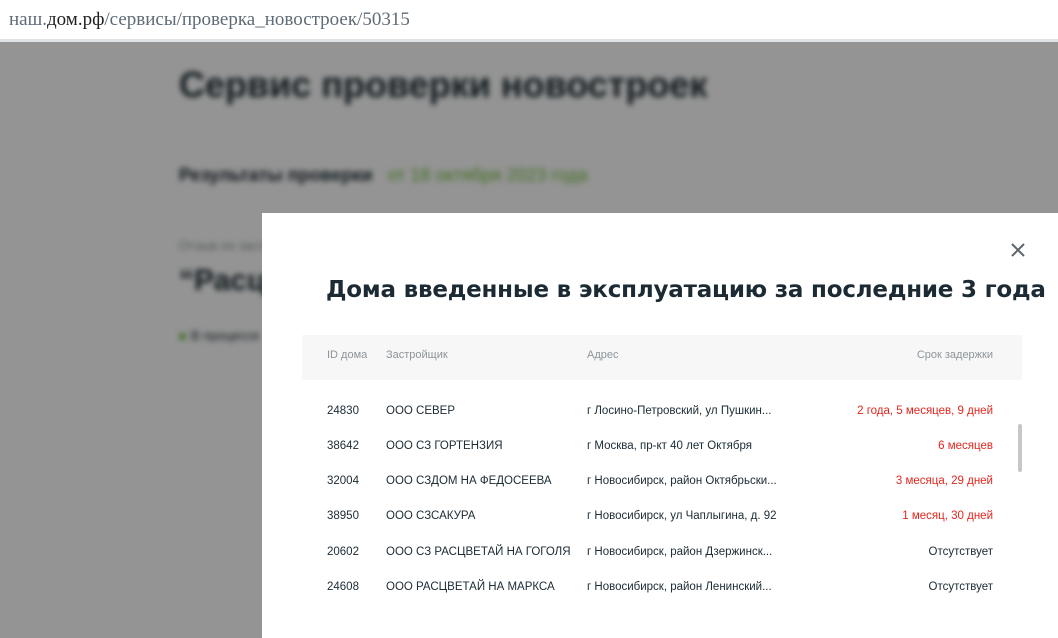 This screenshot has height=638, width=1058. What do you see at coordinates (343, 411) in the screenshot?
I see `cell-id: 24830` at bounding box center [343, 411].